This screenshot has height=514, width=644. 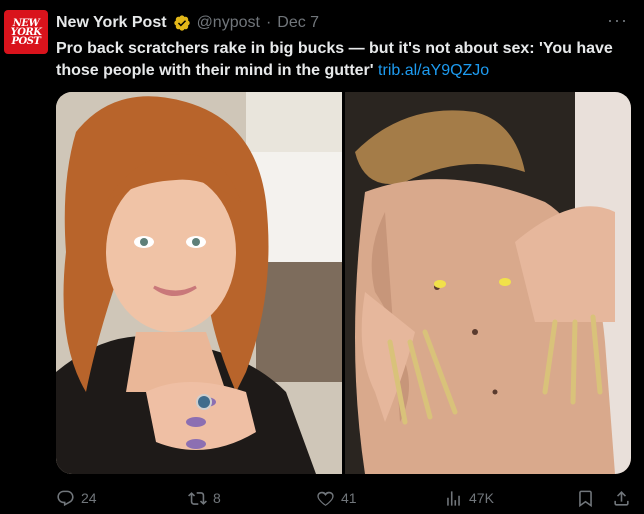 I want to click on like-icon, so click(x=325, y=498).